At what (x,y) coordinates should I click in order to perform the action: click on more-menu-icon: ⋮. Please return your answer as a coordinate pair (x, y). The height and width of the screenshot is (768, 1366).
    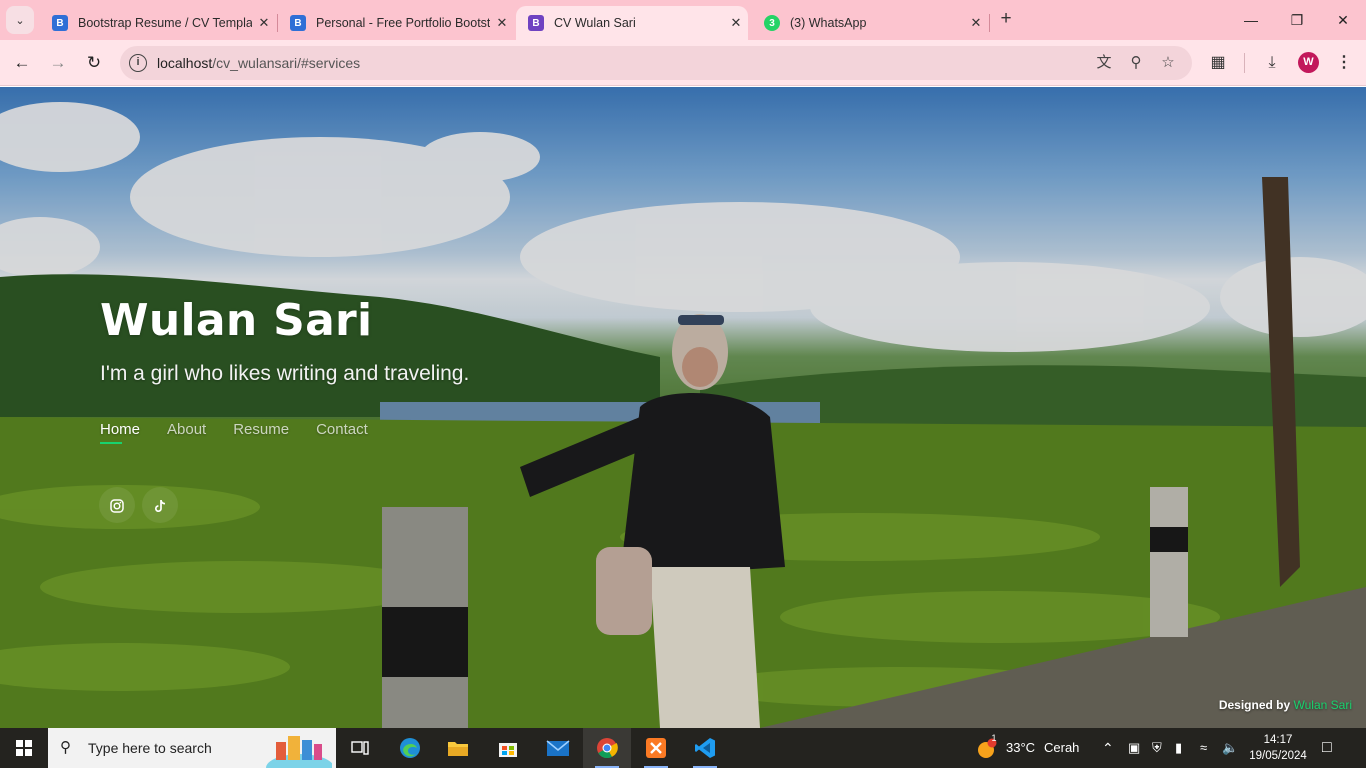
    Looking at the image, I should click on (1344, 63).